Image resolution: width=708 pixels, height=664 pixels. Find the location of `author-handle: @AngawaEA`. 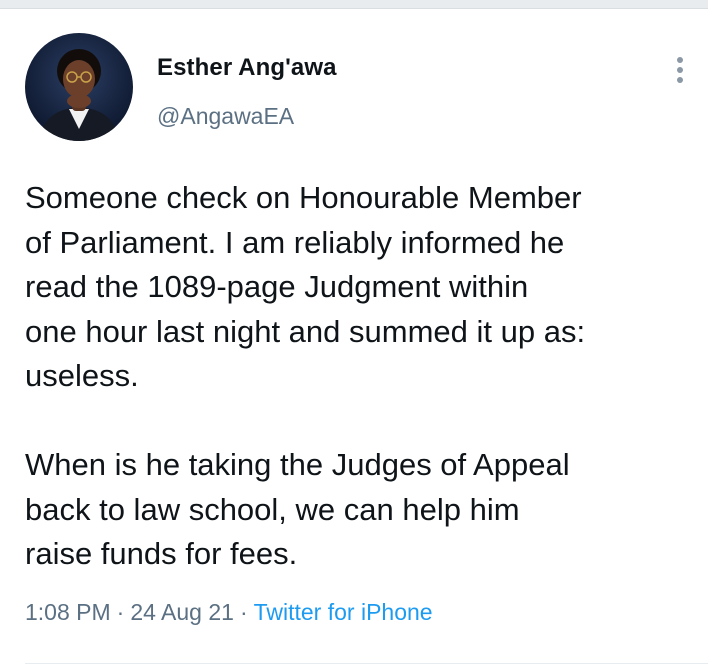

author-handle: @AngawaEA is located at coordinates (225, 116).